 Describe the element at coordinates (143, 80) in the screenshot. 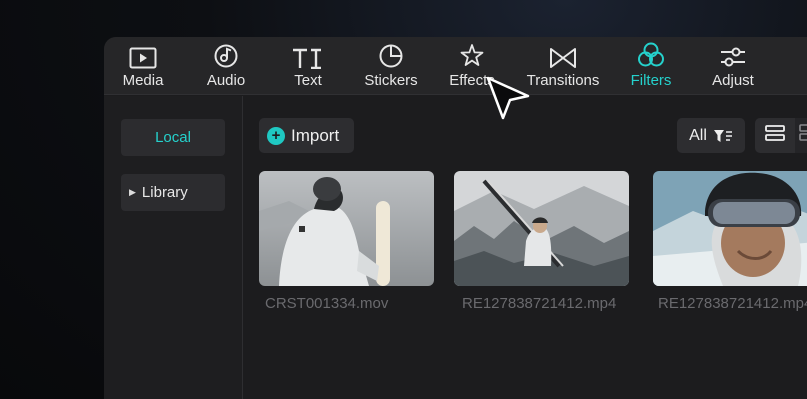

I see `tab-media-label: Media` at that location.